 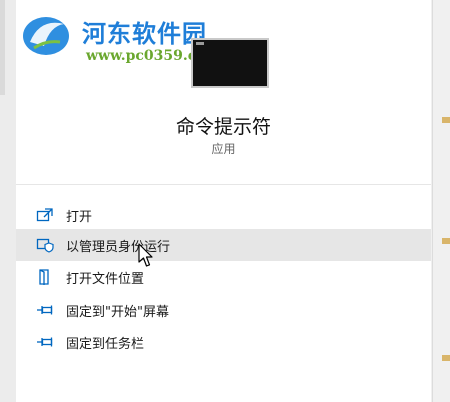 I want to click on menu-item-label: 打开文件位置, so click(x=105, y=279).